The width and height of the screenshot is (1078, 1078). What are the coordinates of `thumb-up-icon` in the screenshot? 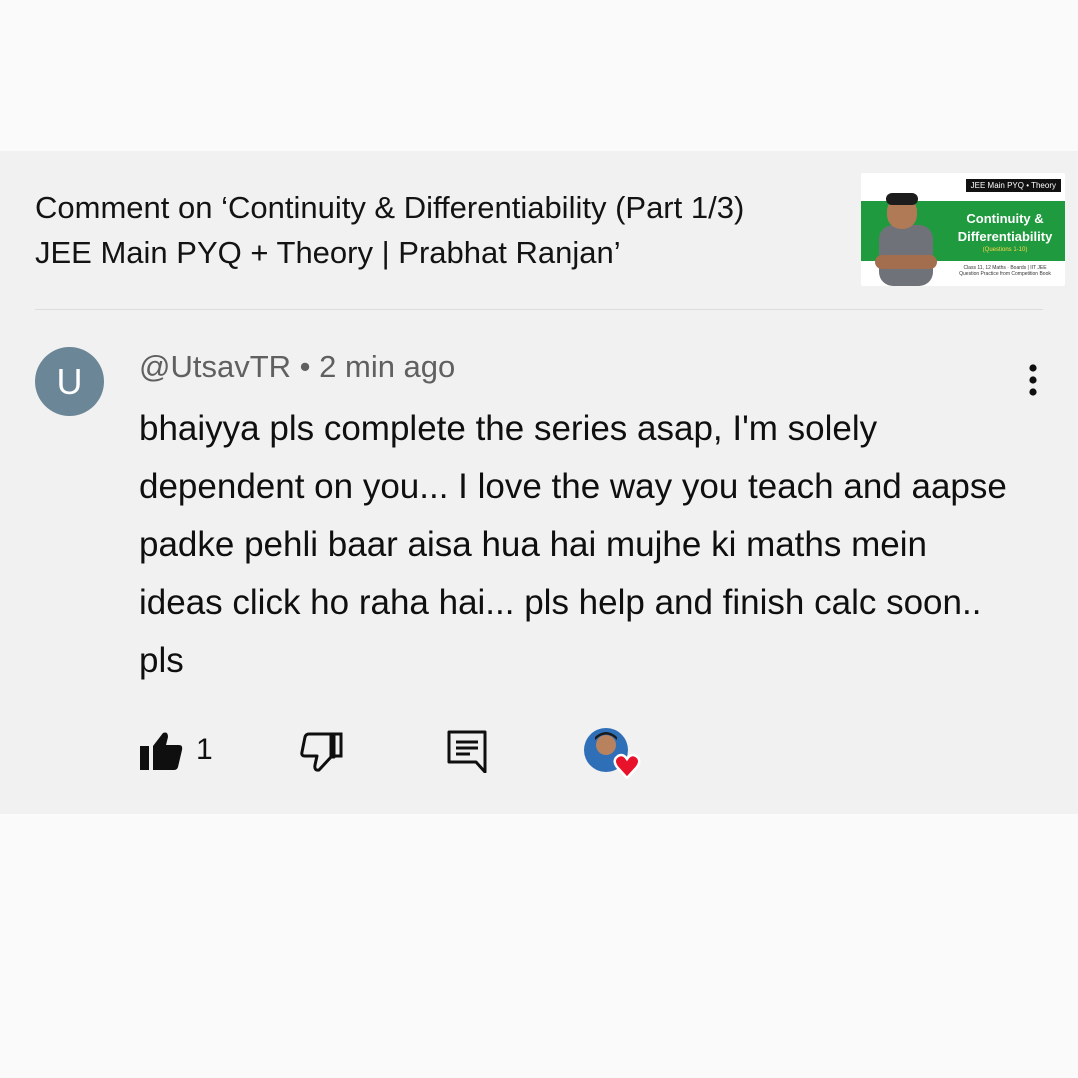 It's located at (161, 751).